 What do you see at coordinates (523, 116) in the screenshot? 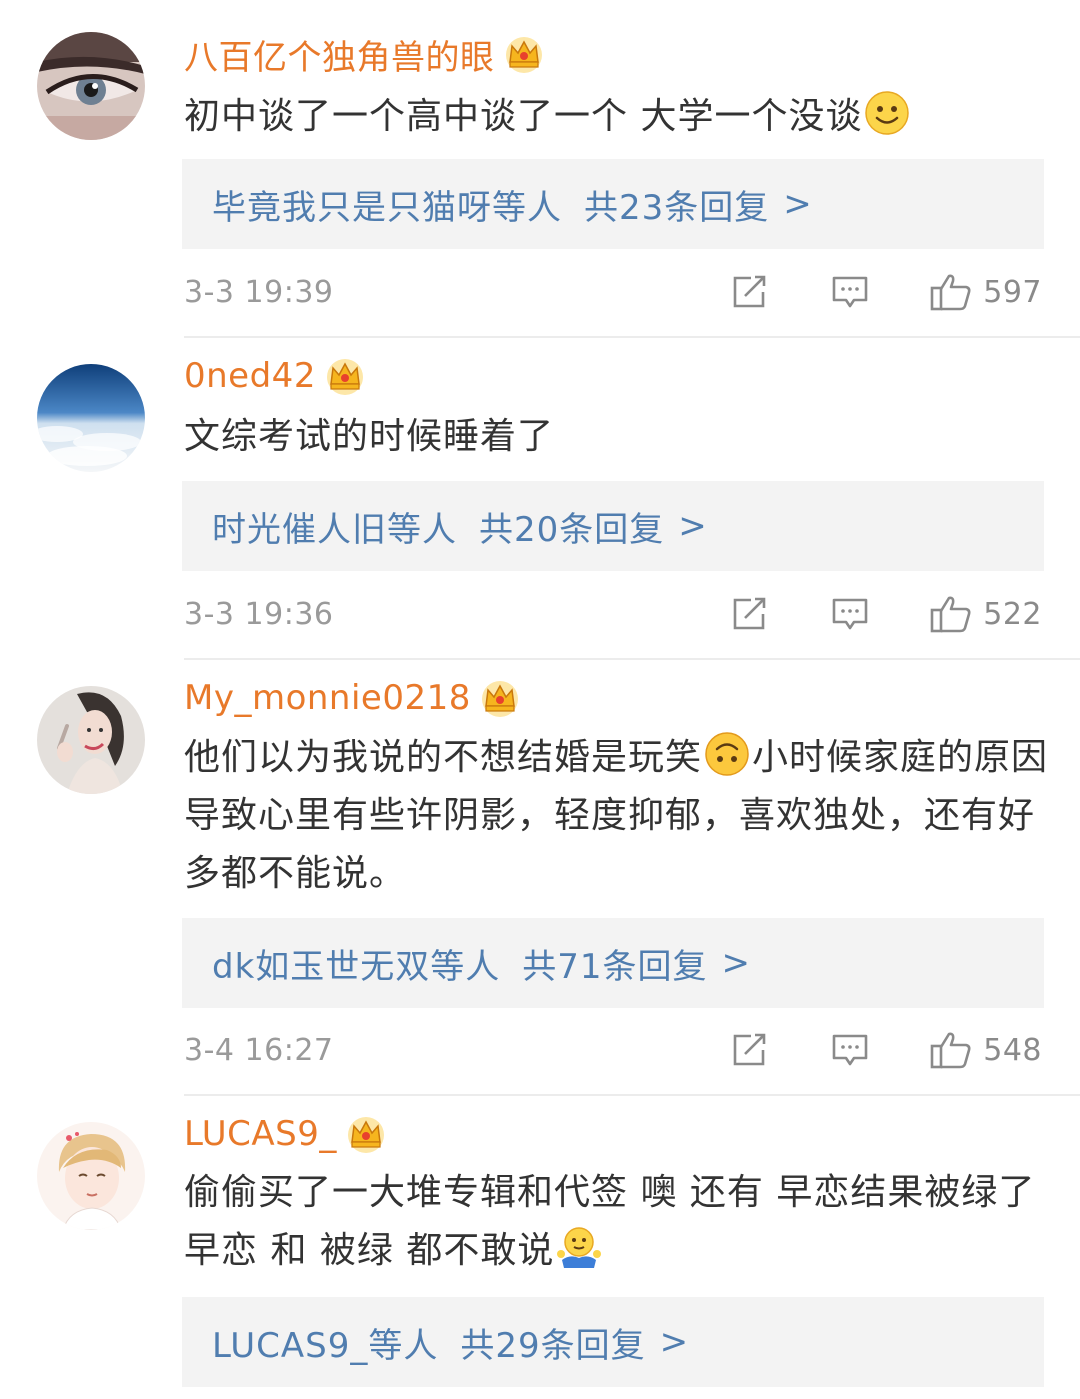
I see `comment-text-content: 初中谈了一个高中谈了一个 大学一个没谈` at bounding box center [523, 116].